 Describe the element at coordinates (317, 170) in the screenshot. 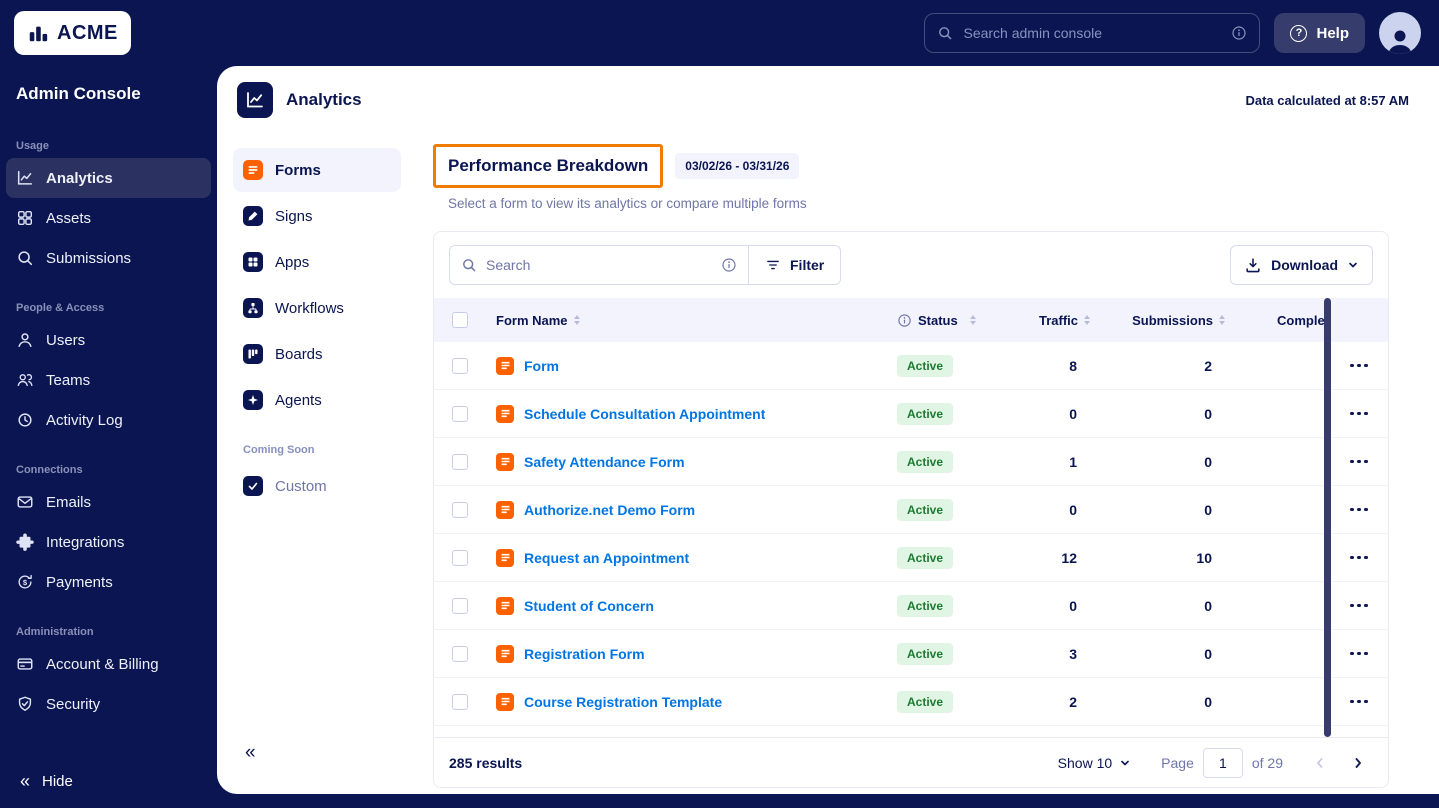

I see `subnav-item-forms: Forms` at that location.